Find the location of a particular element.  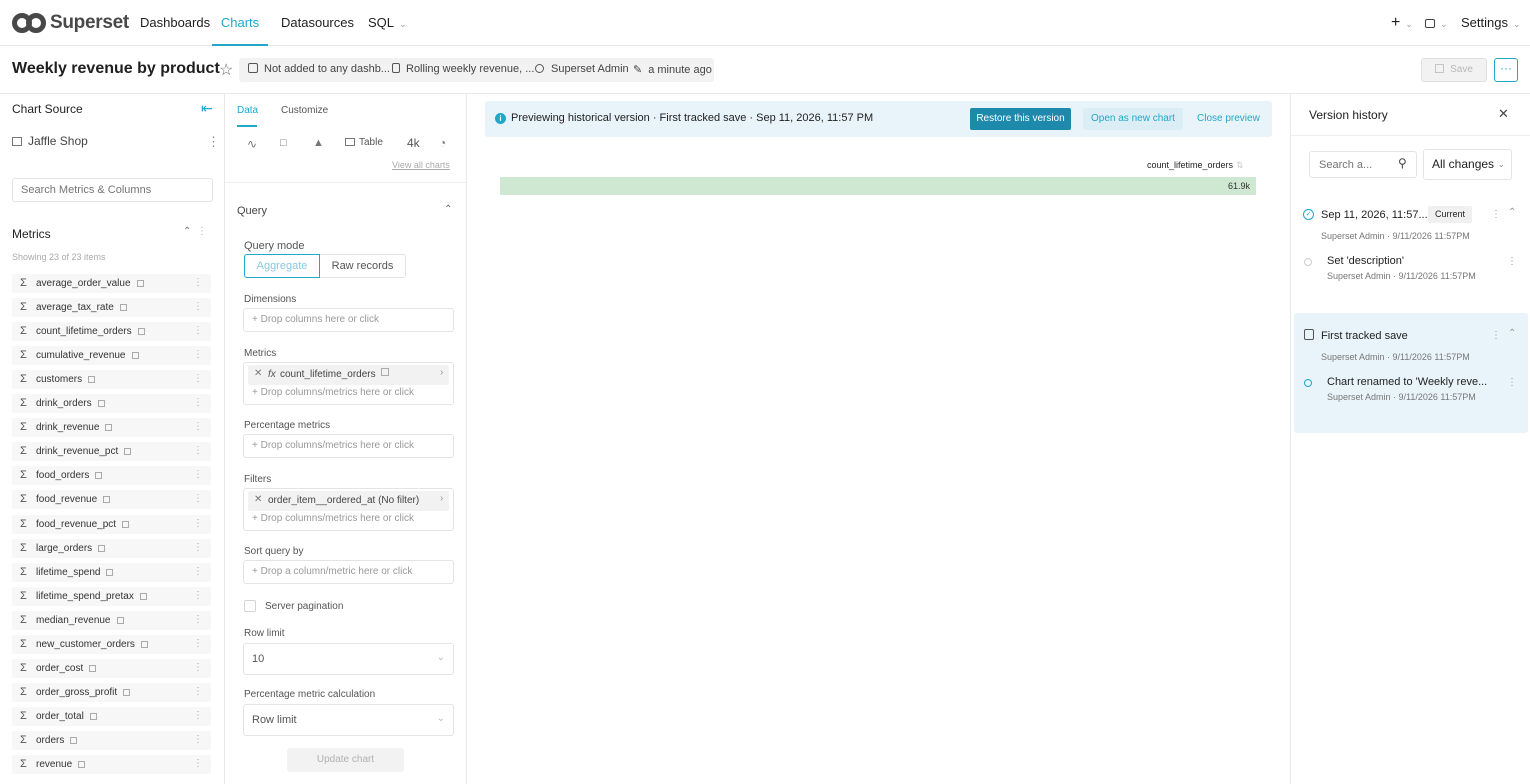

metric-item: Σrevenue ⋮ is located at coordinates (111, 764).